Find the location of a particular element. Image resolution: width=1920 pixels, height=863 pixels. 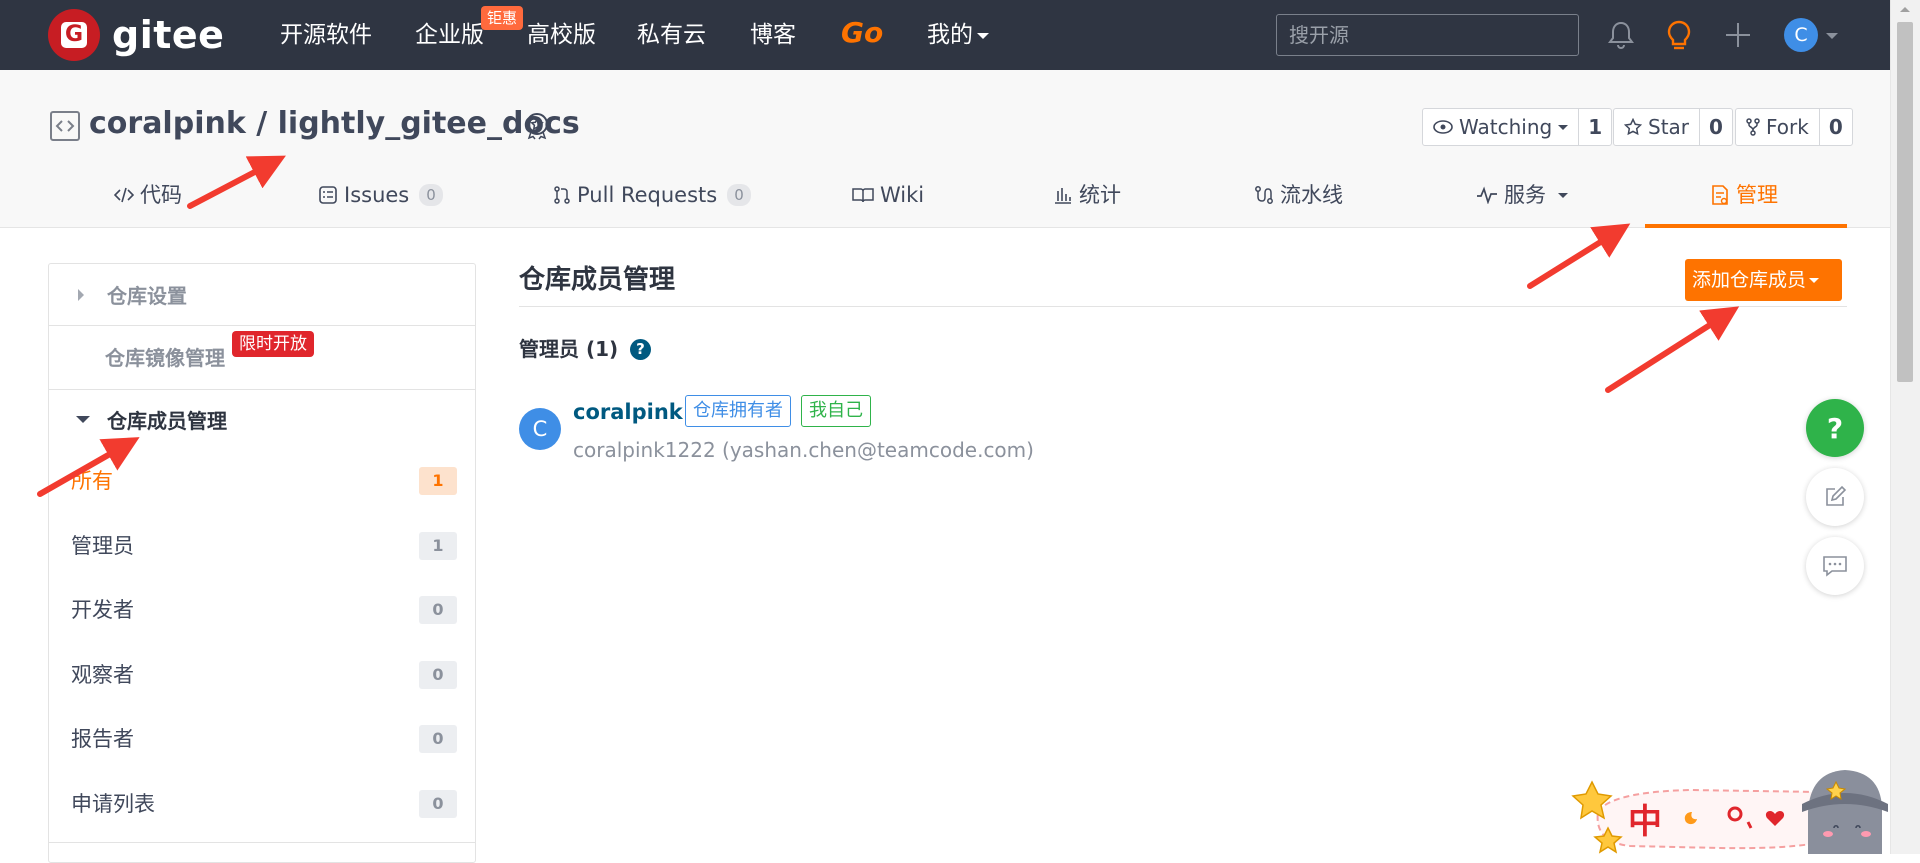

logo-text: gitee is located at coordinates (168, 35).